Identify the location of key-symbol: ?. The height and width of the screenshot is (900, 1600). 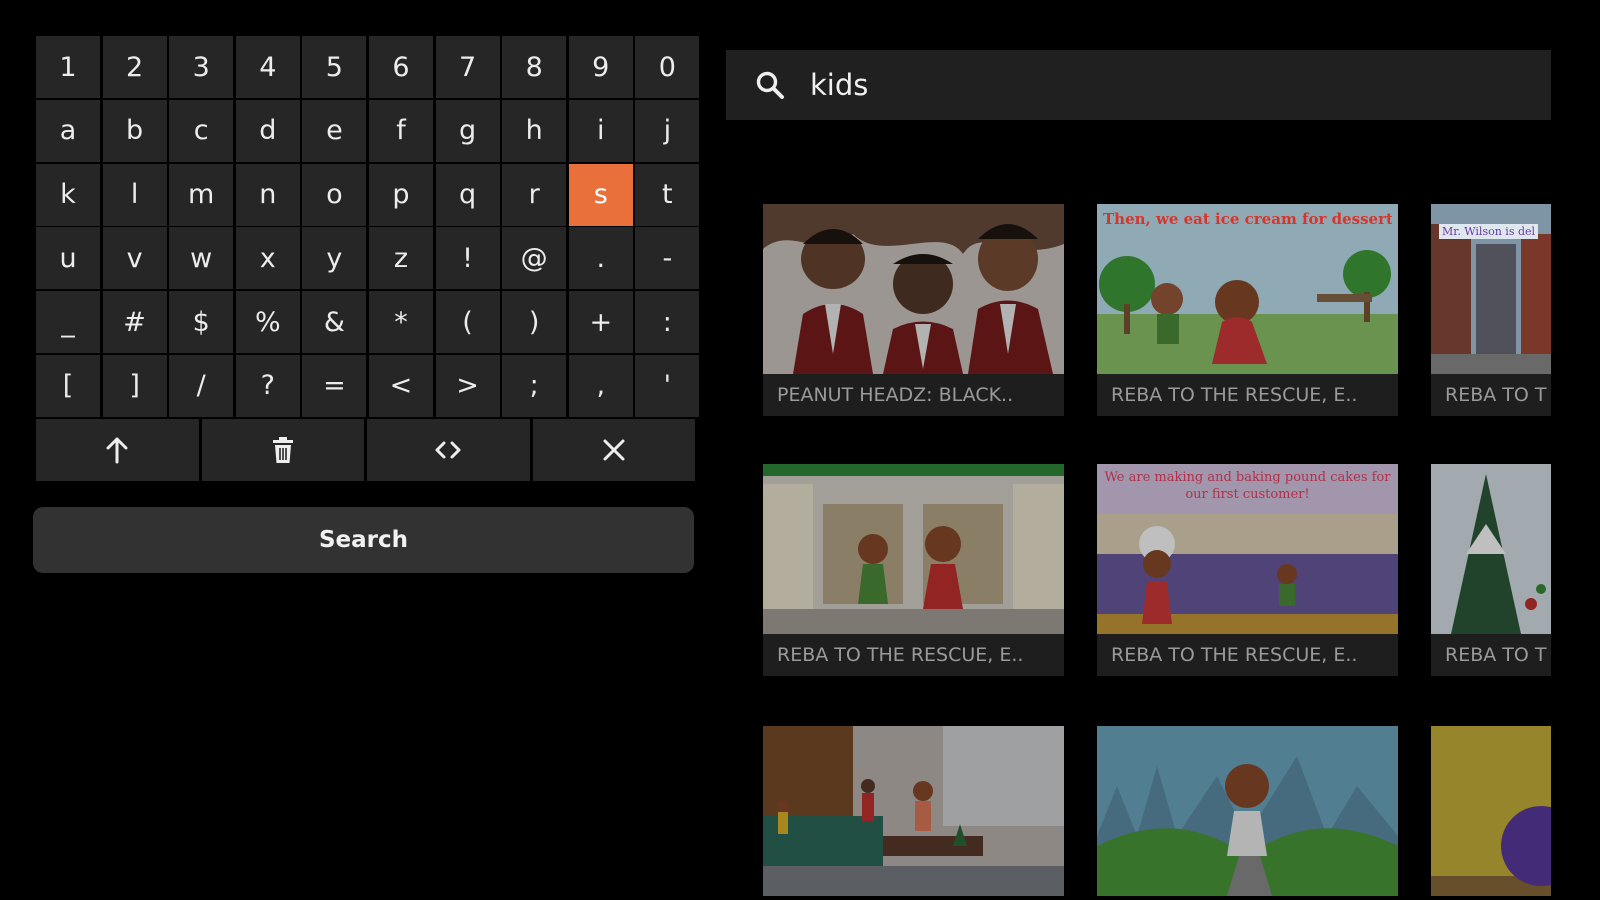
(267, 385).